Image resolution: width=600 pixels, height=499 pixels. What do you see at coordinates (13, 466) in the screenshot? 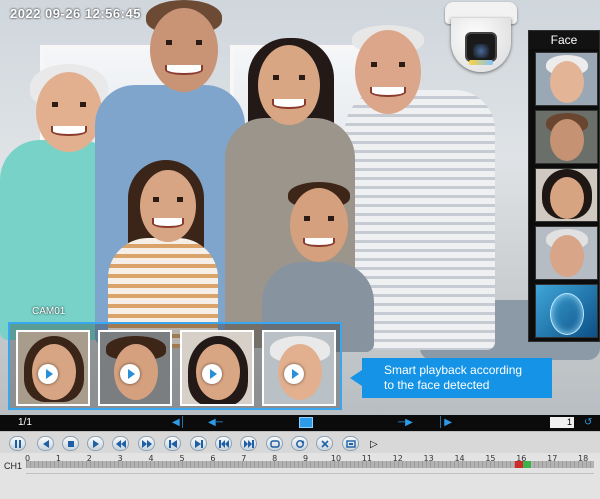
I see `timeline-channel-label: CH1` at bounding box center [13, 466].